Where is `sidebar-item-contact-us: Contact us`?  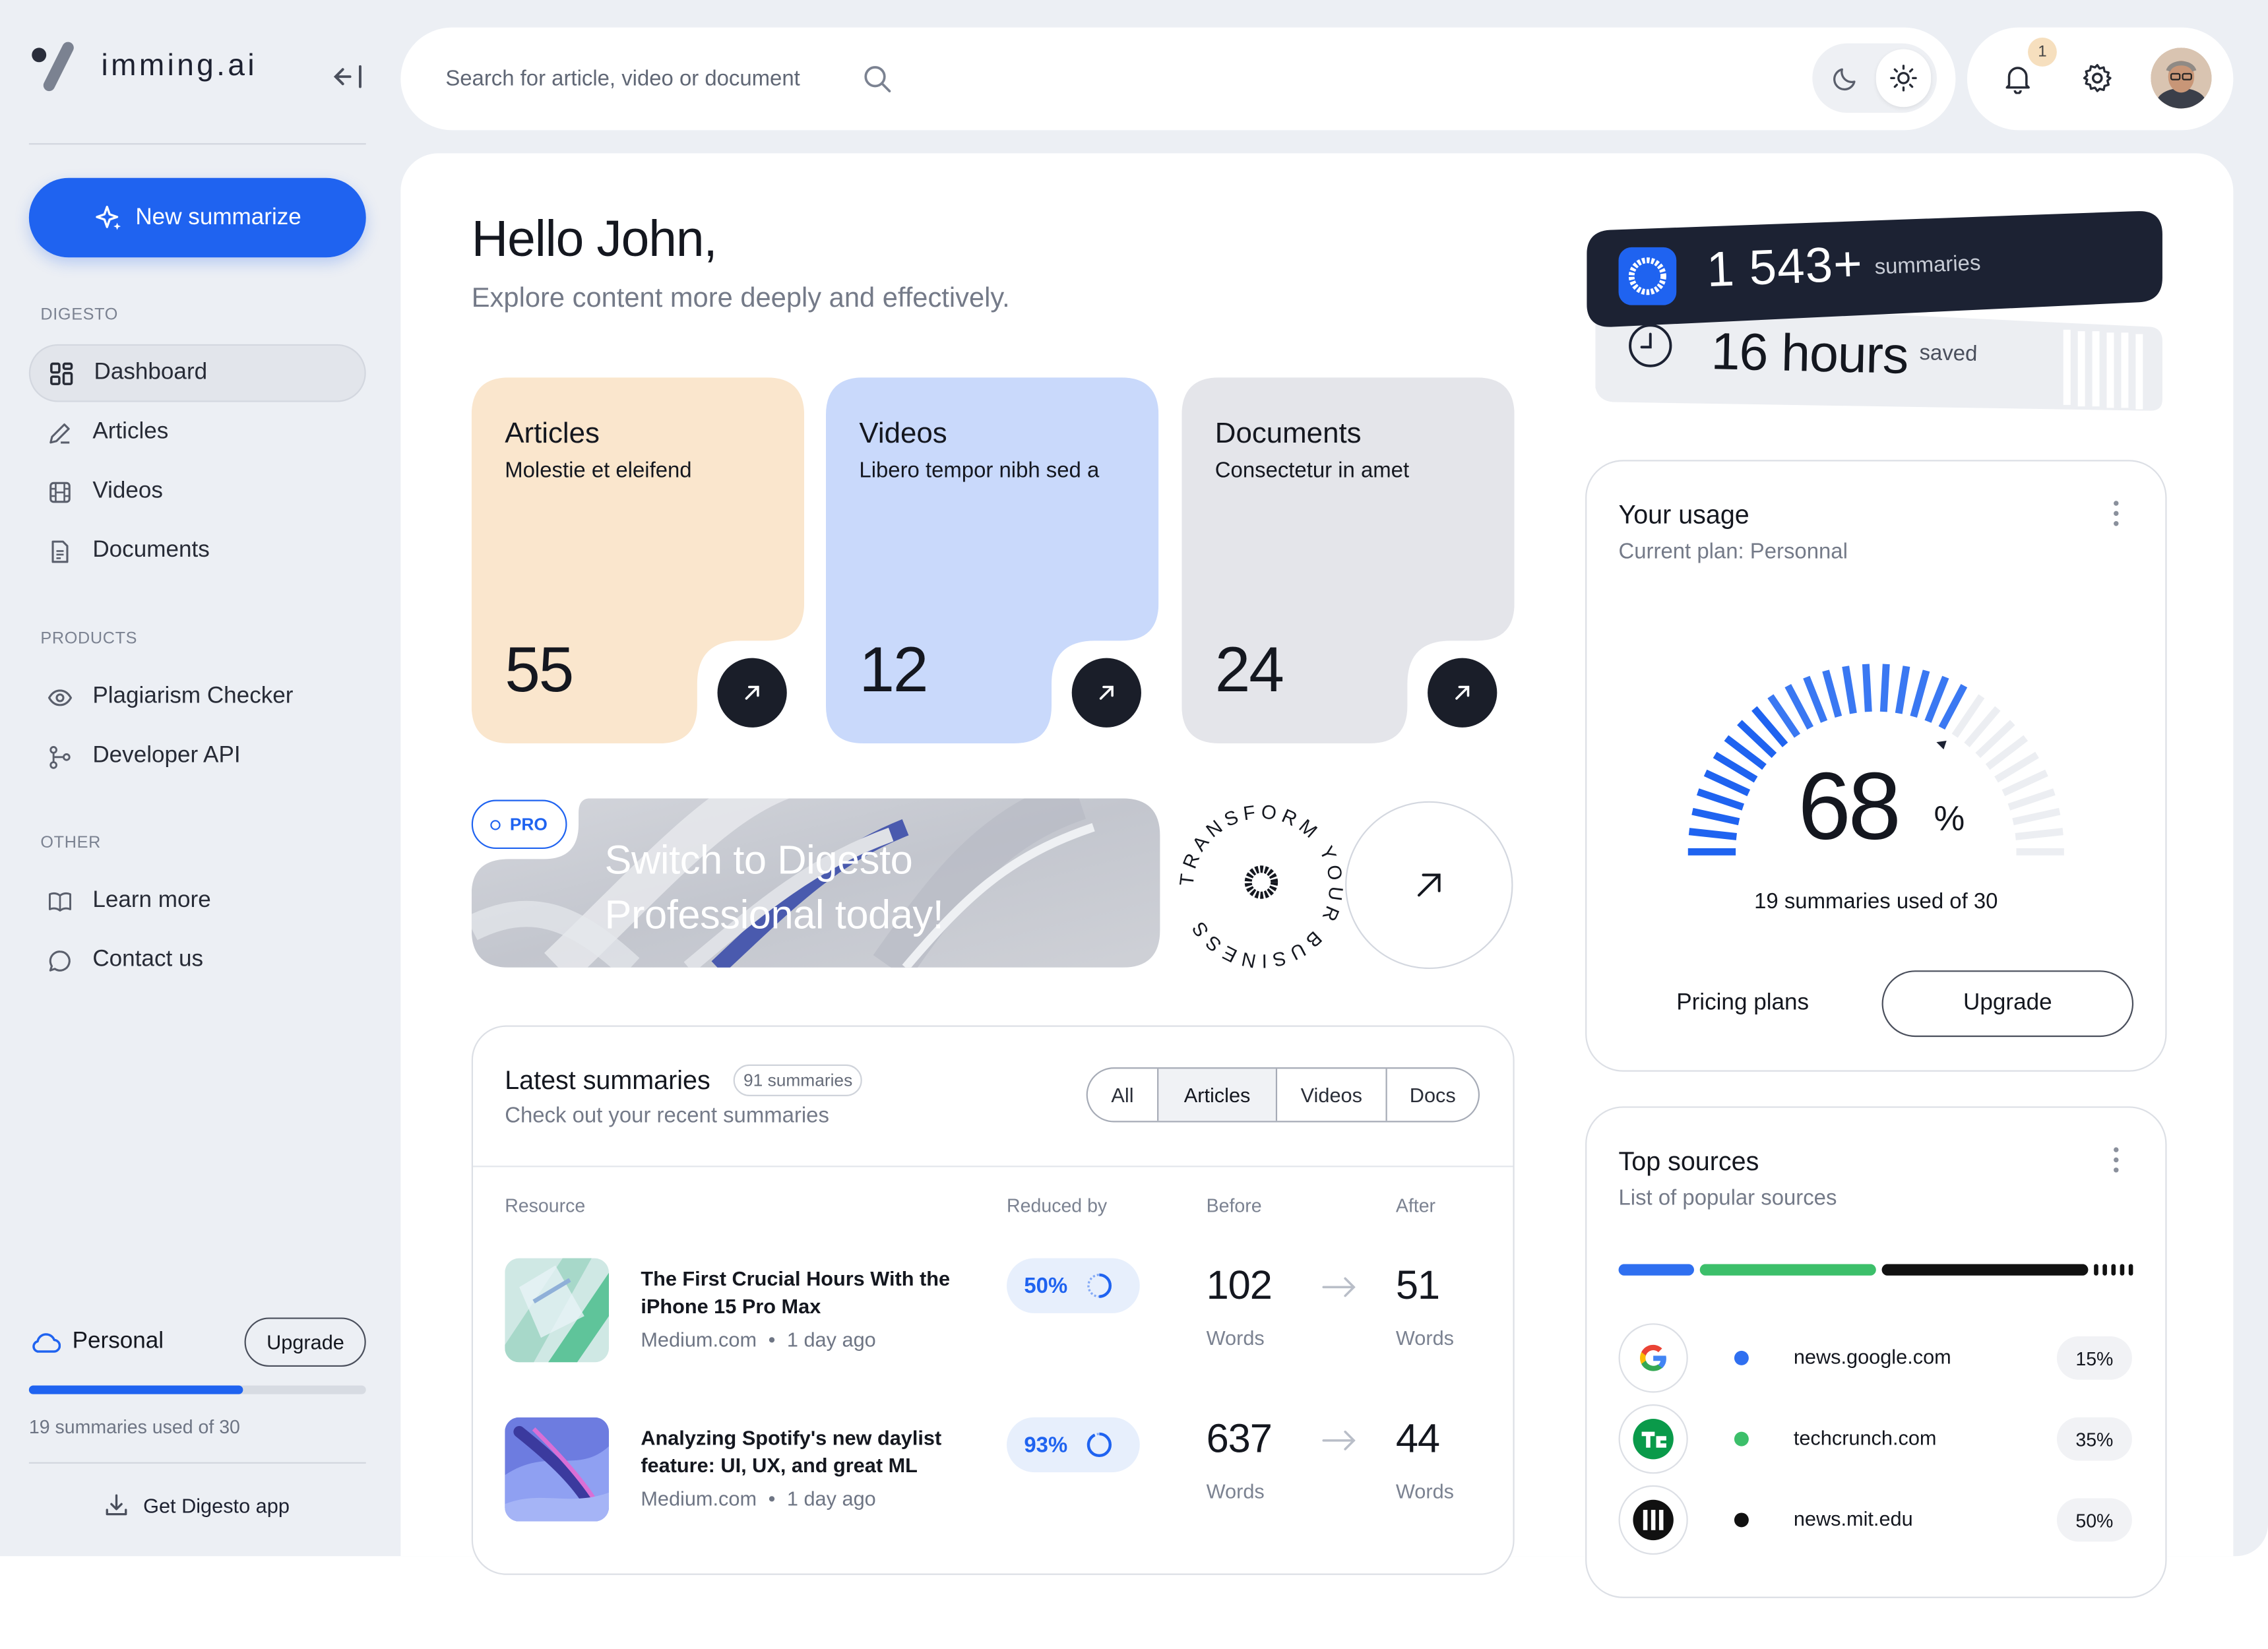 sidebar-item-contact-us: Contact us is located at coordinates (197, 960).